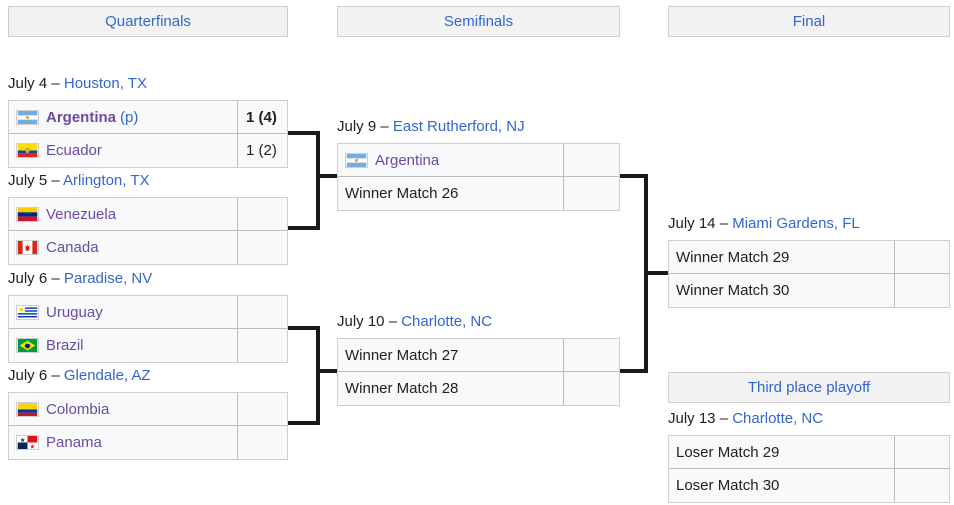 The height and width of the screenshot is (505, 954). I want to click on table-row: Winner Match 26, so click(478, 193).